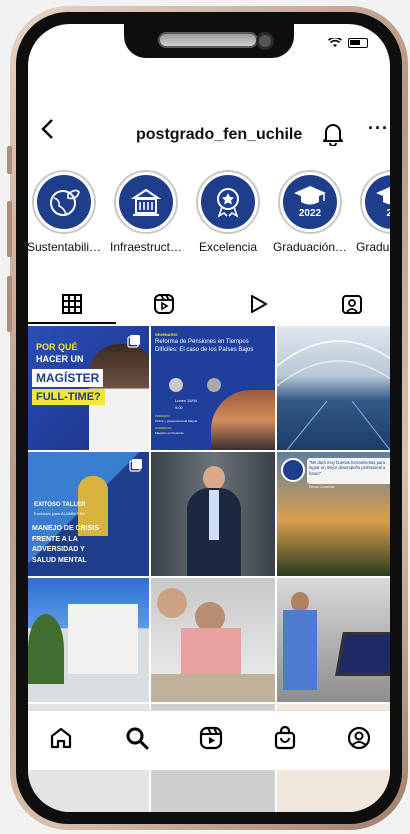  Describe the element at coordinates (243, 420) in the screenshot. I see `post-photo-city` at that location.